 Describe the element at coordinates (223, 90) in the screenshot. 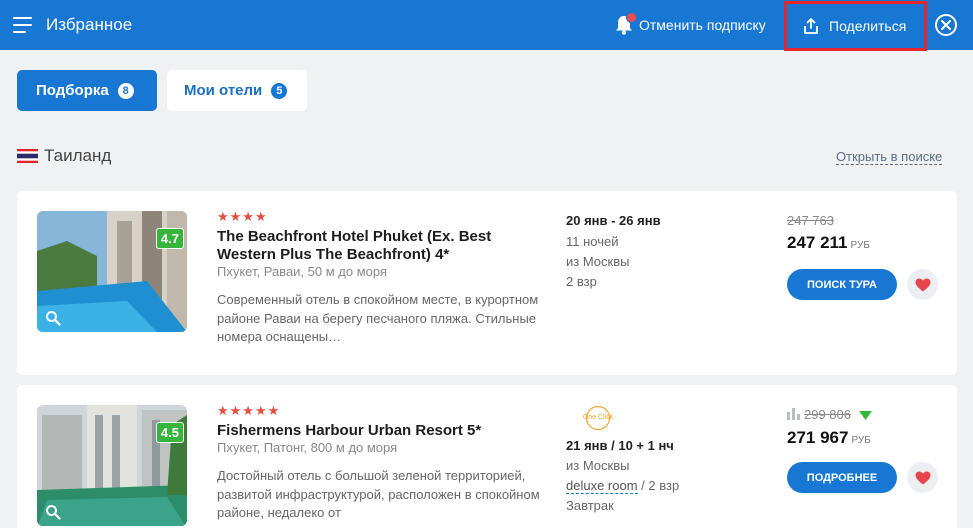

I see `tab-my-hotels-label: Мои отели` at that location.